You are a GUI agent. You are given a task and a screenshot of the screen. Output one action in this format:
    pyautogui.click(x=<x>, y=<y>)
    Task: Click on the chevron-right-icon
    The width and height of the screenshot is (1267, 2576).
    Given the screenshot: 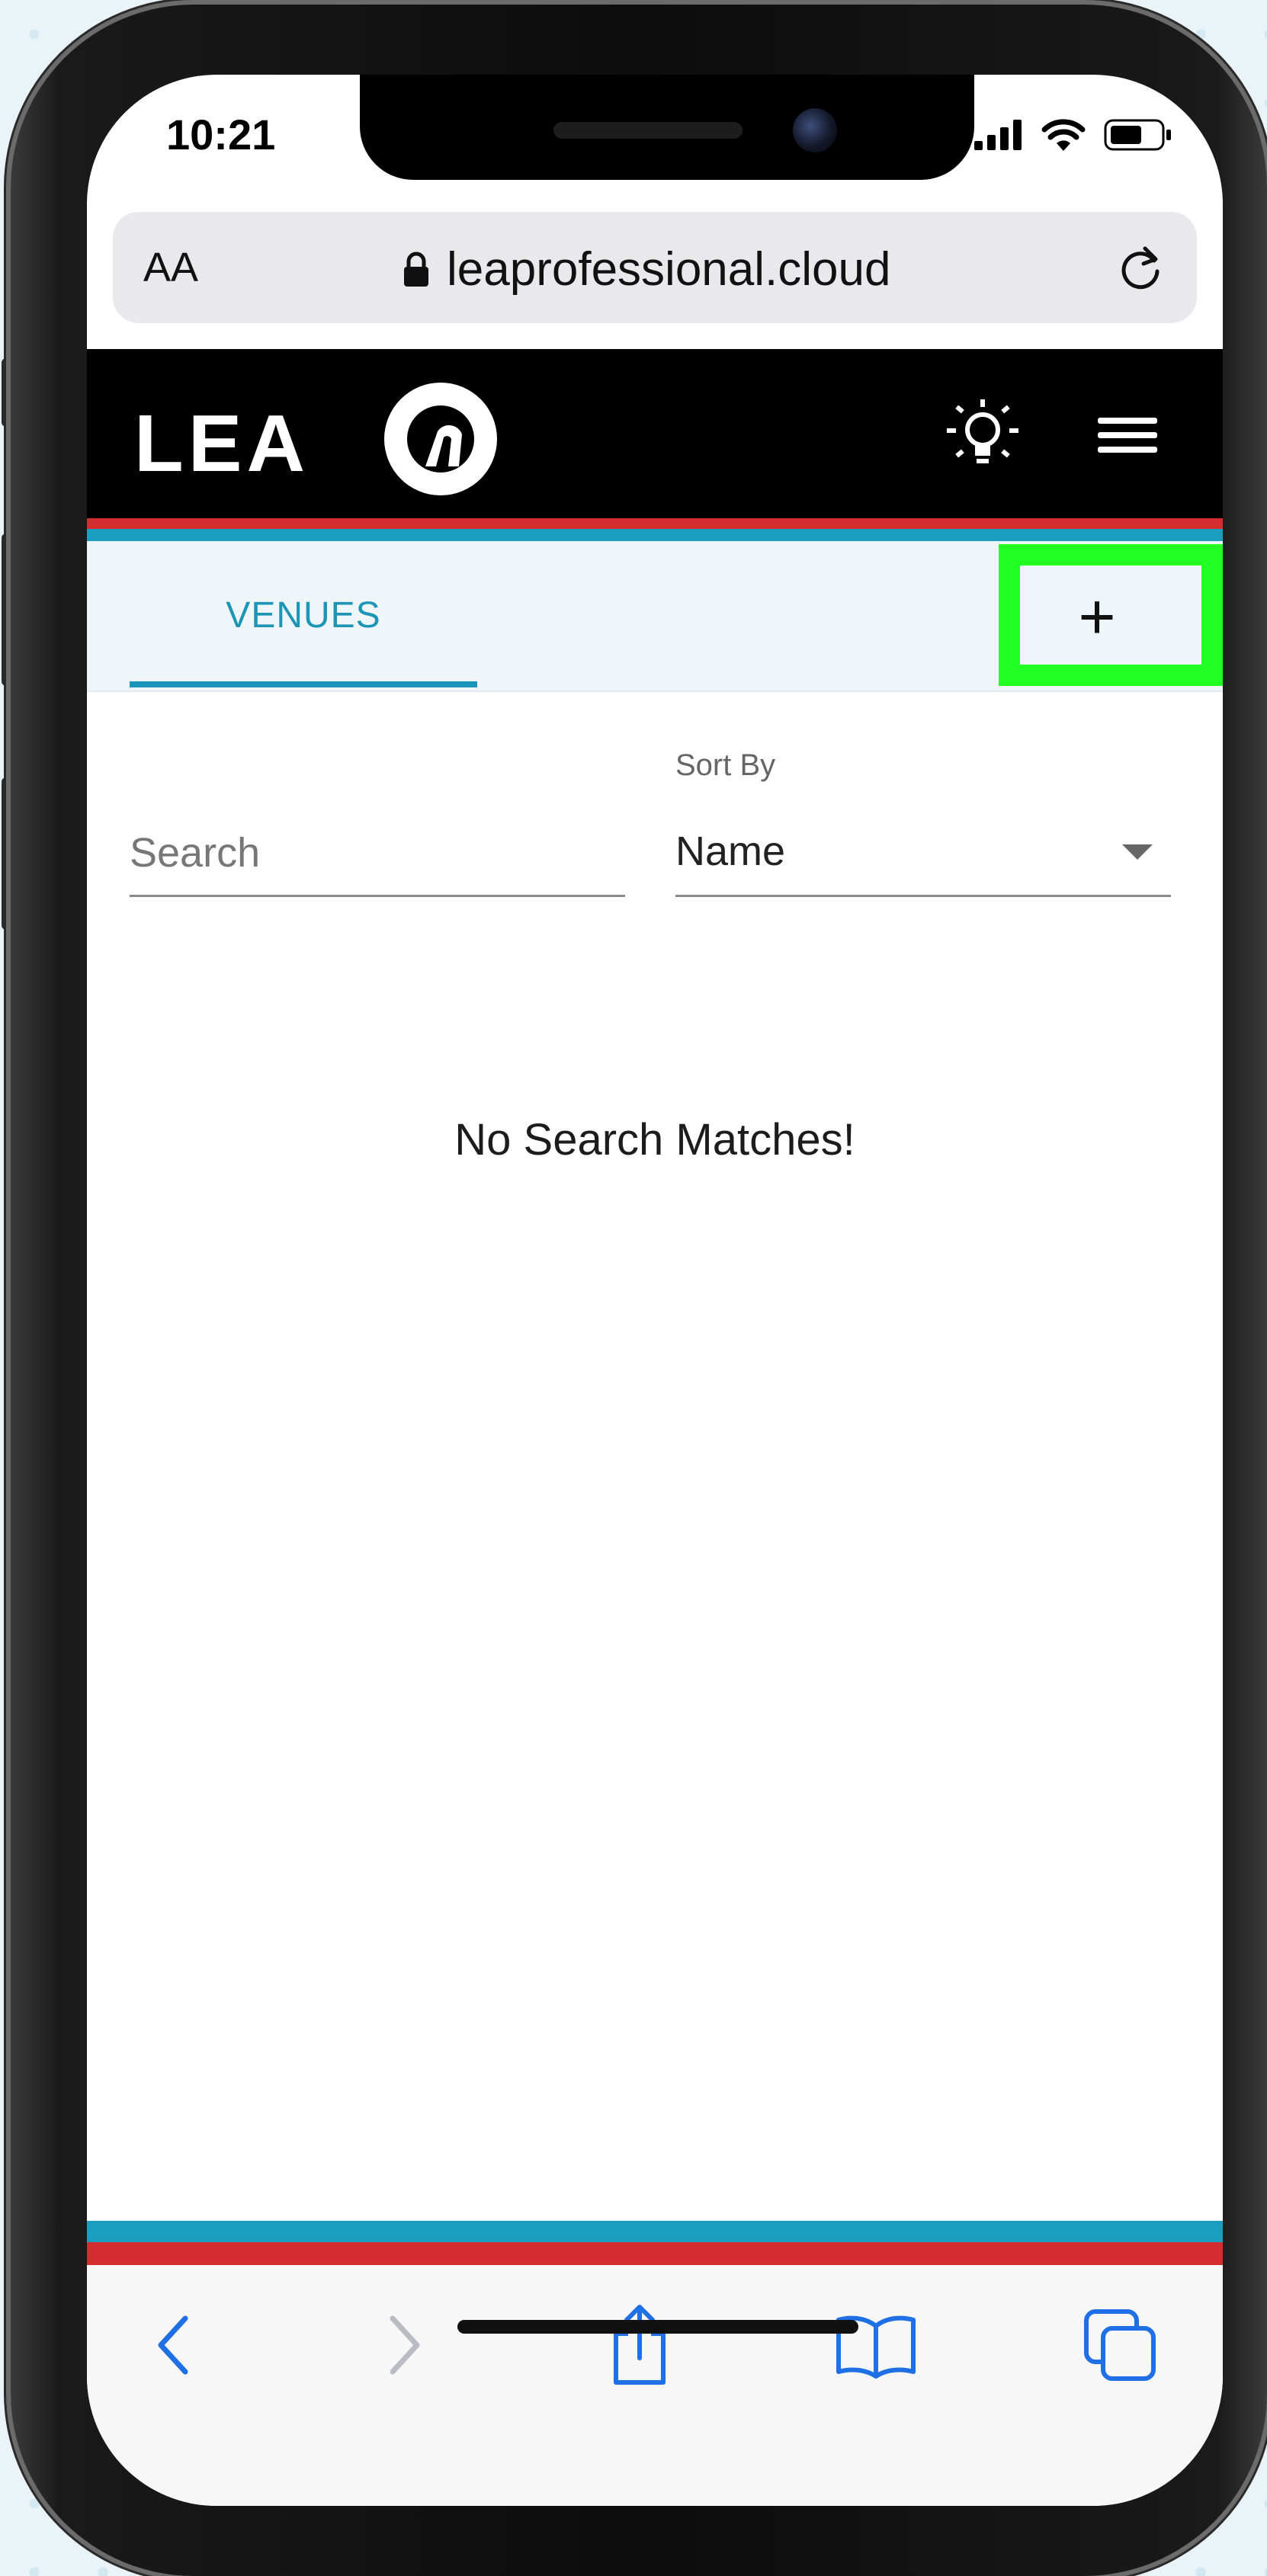 What is the action you would take?
    pyautogui.click(x=405, y=2345)
    